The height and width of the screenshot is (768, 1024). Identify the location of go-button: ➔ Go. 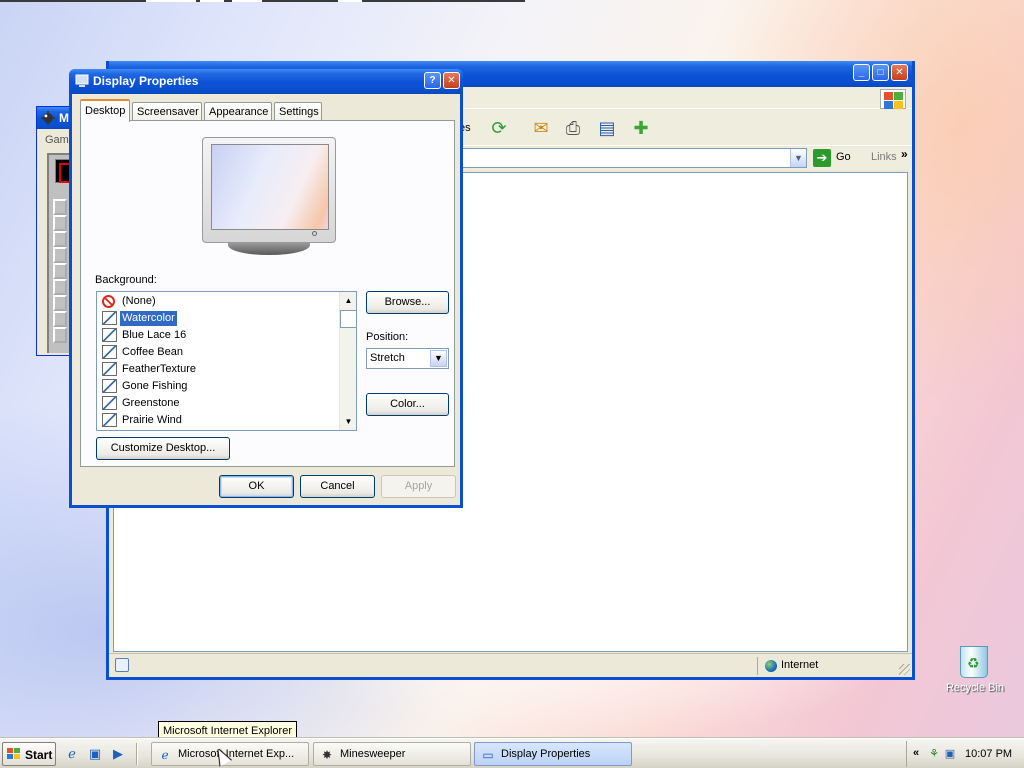
(838, 158).